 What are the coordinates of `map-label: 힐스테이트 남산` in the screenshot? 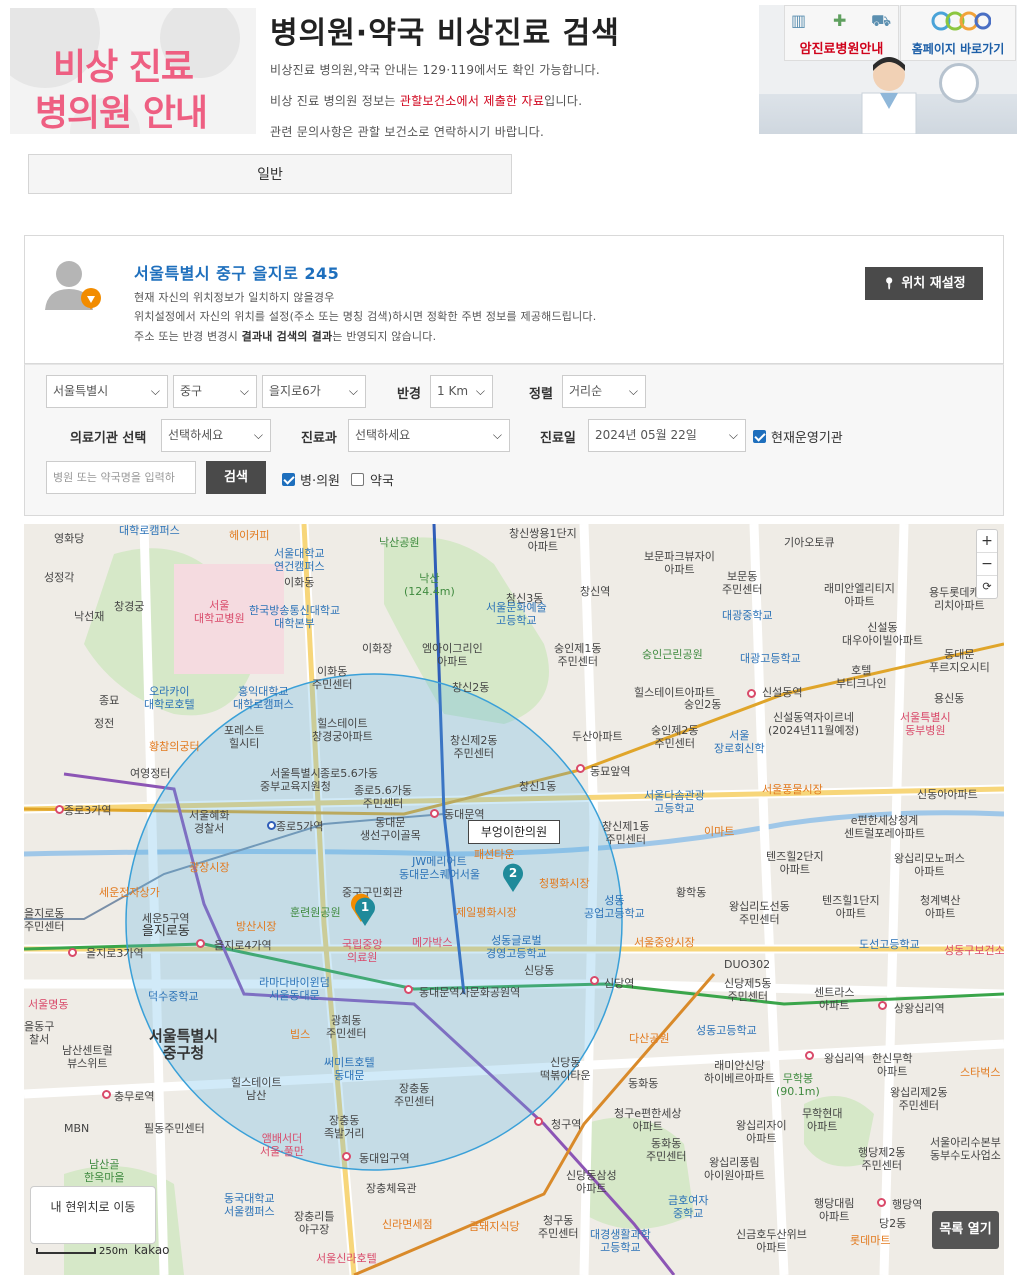 It's located at (256, 1089).